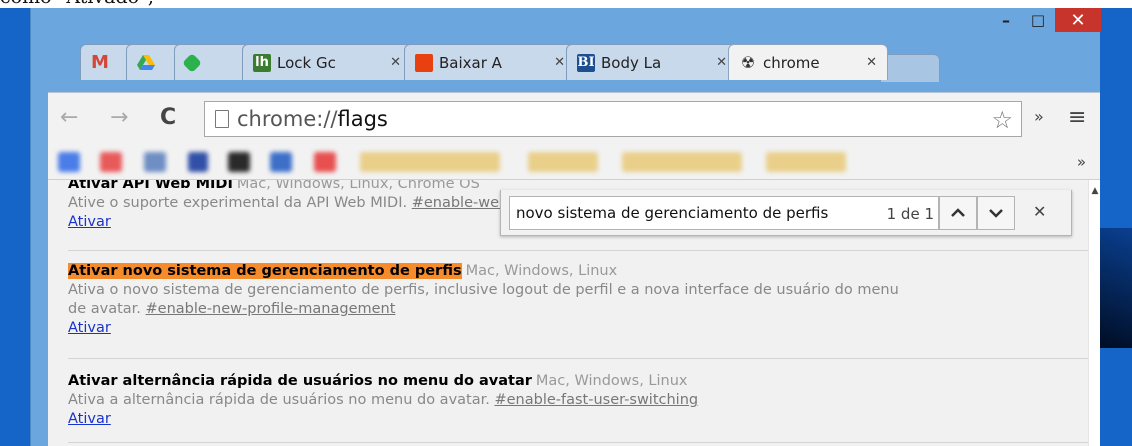 Image resolution: width=1132 pixels, height=446 pixels. I want to click on tab-chrome-flags: ☢ chrome ✕, so click(808, 62).